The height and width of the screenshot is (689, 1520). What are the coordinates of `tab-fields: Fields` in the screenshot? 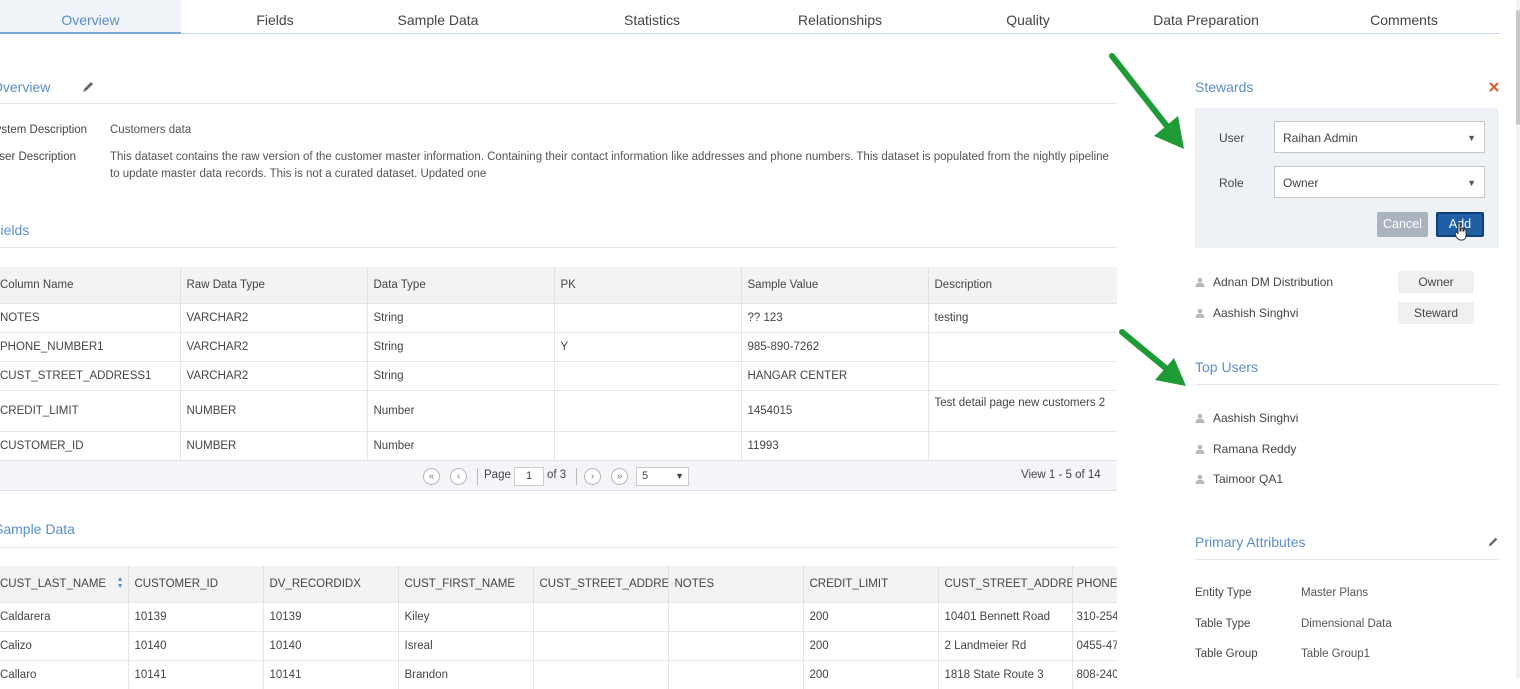 It's located at (275, 17).